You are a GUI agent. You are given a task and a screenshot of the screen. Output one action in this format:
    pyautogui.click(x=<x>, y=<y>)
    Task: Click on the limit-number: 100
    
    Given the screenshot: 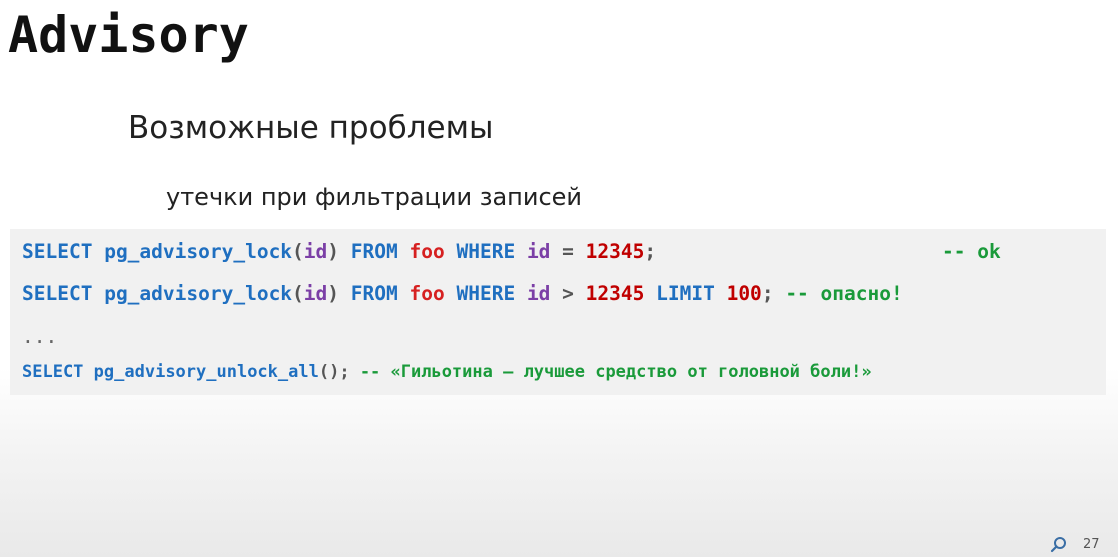 What is the action you would take?
    pyautogui.click(x=744, y=293)
    